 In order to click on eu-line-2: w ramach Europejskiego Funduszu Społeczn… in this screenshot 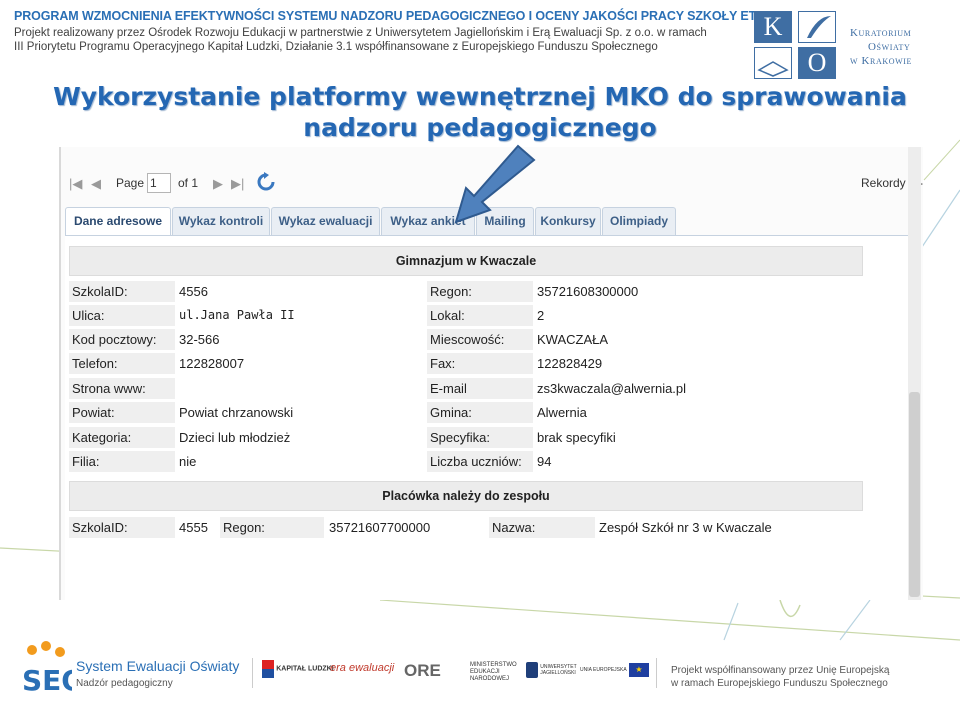, I will do `click(779, 683)`.